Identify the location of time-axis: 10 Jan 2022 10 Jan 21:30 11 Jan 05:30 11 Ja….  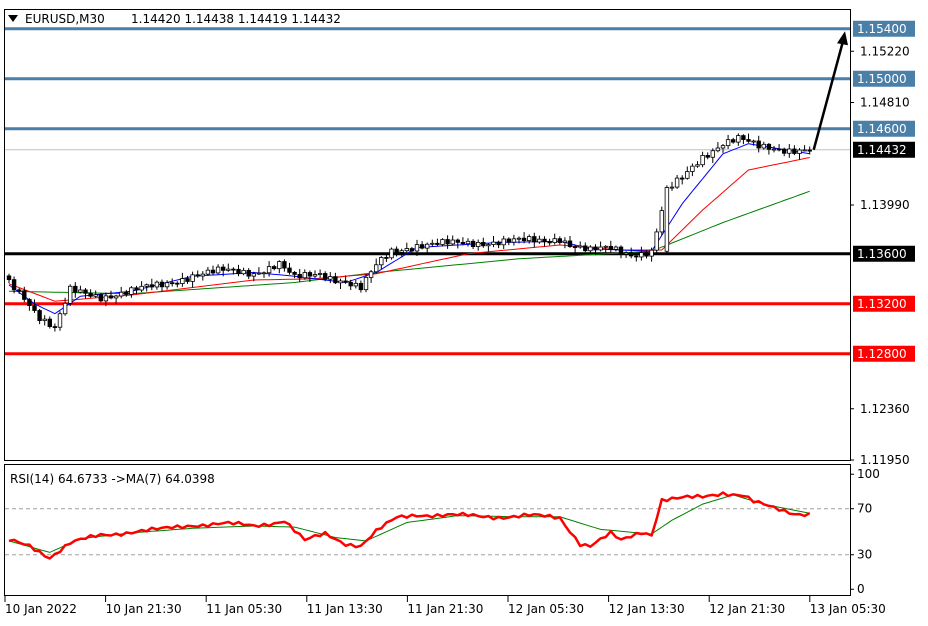
(445, 606).